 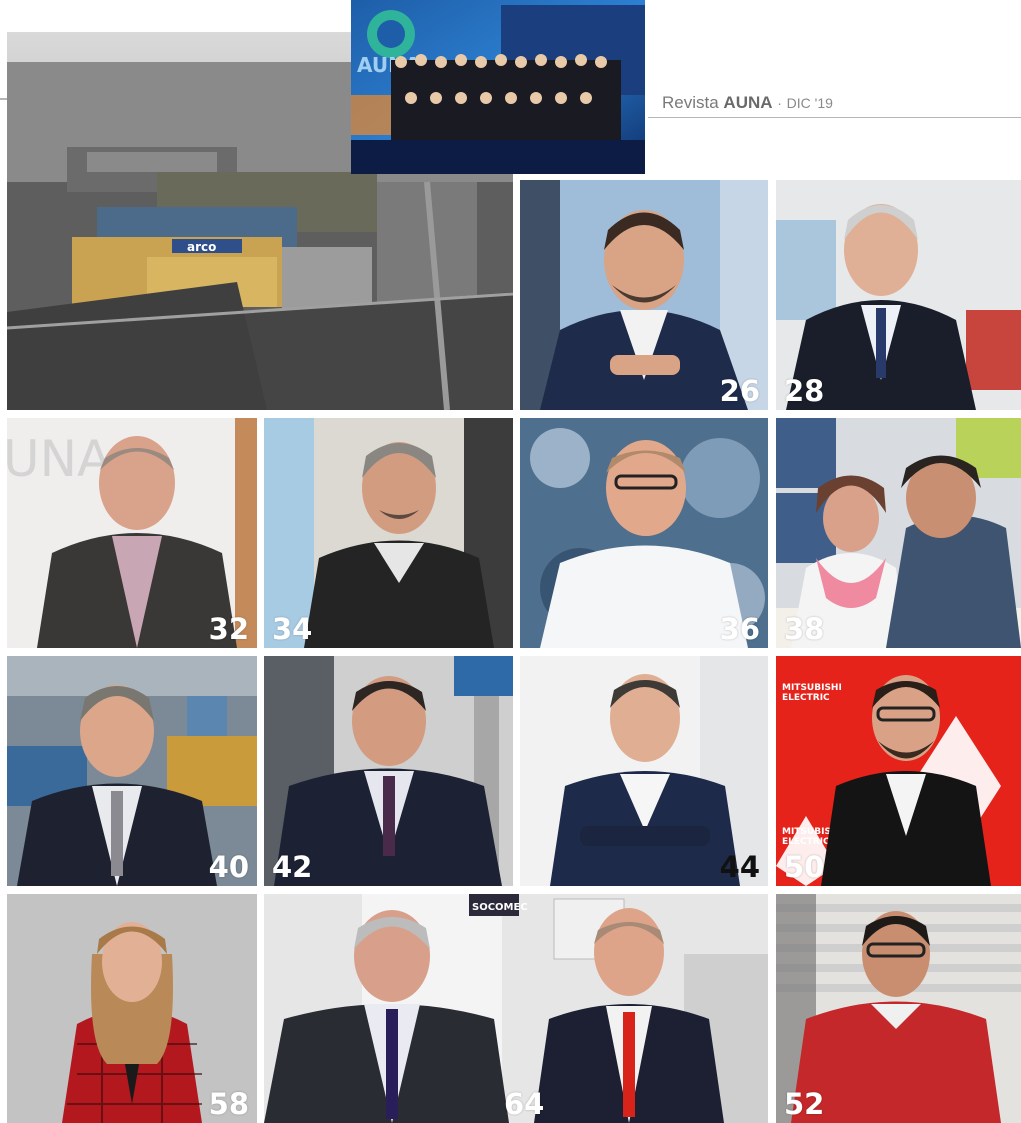 I want to click on portrait-40: 40, so click(x=132, y=771).